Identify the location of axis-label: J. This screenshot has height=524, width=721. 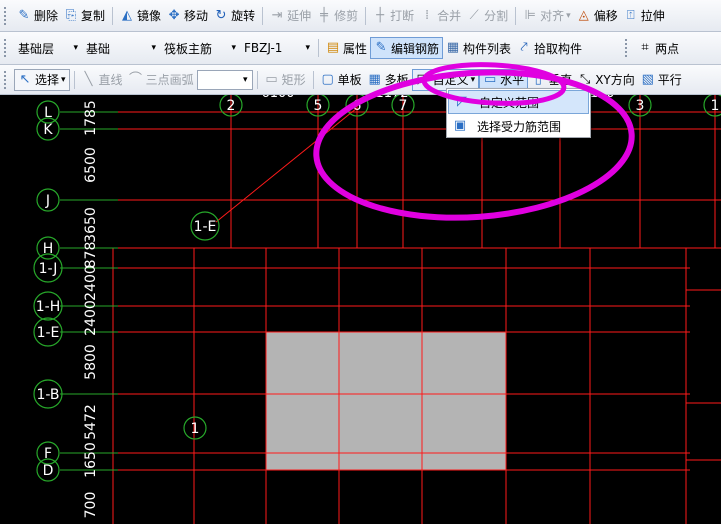
(47, 201).